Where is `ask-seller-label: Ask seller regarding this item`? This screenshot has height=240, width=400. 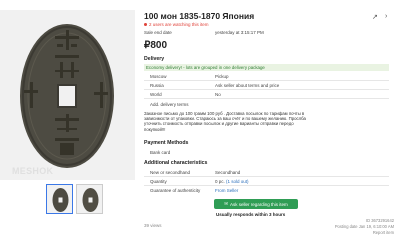
ask-seller-label: Ask seller regarding this item is located at coordinates (259, 204).